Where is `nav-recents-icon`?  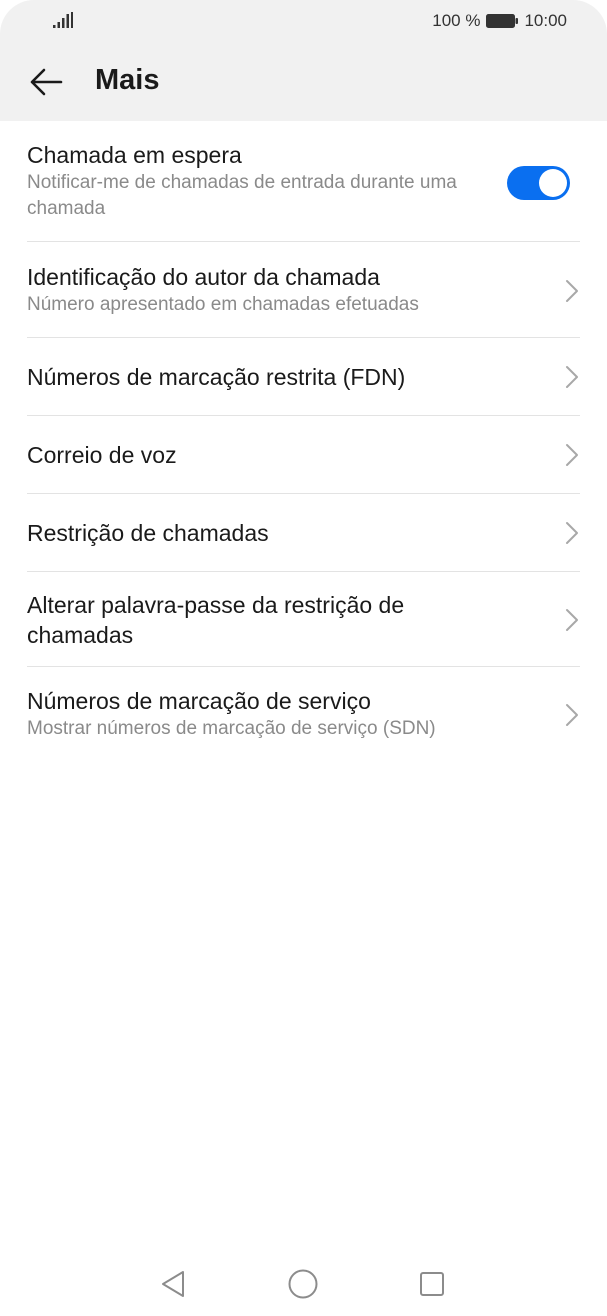
nav-recents-icon is located at coordinates (432, 1284).